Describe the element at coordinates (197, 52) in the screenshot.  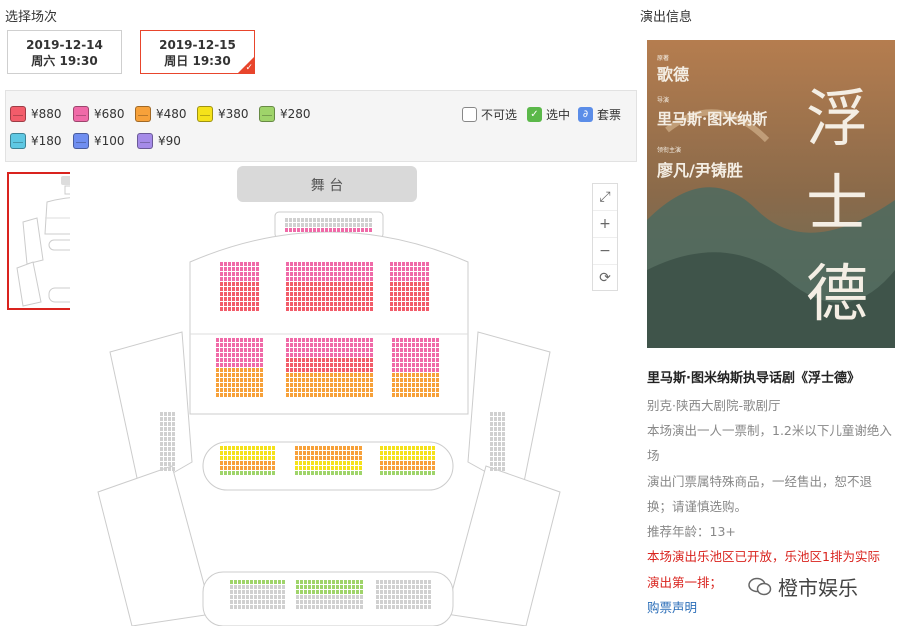
I see `date-option-1215: 2019-12-15 周日 19:30 ✓` at that location.